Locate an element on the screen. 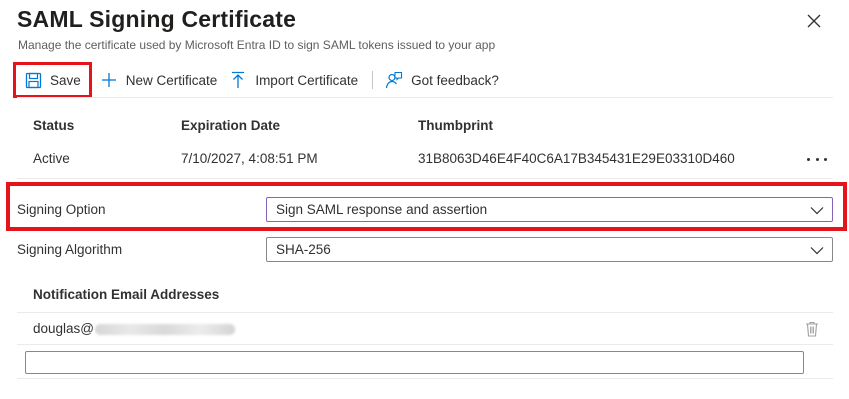  table-header: Status Expiration Date Thumbprint is located at coordinates (425, 125).